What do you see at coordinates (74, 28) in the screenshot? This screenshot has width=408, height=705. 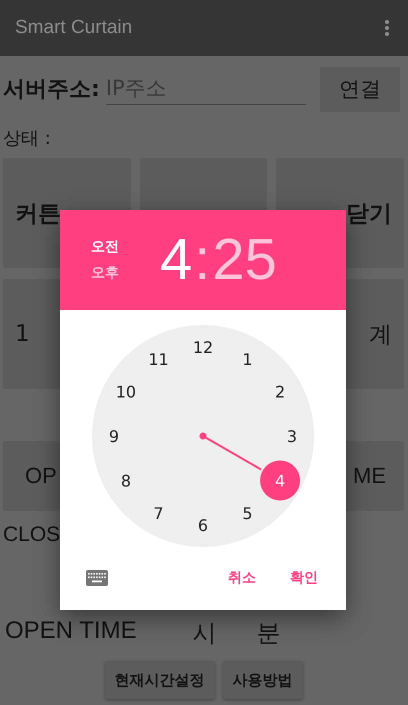 I see `app-title: Smart Curtain` at bounding box center [74, 28].